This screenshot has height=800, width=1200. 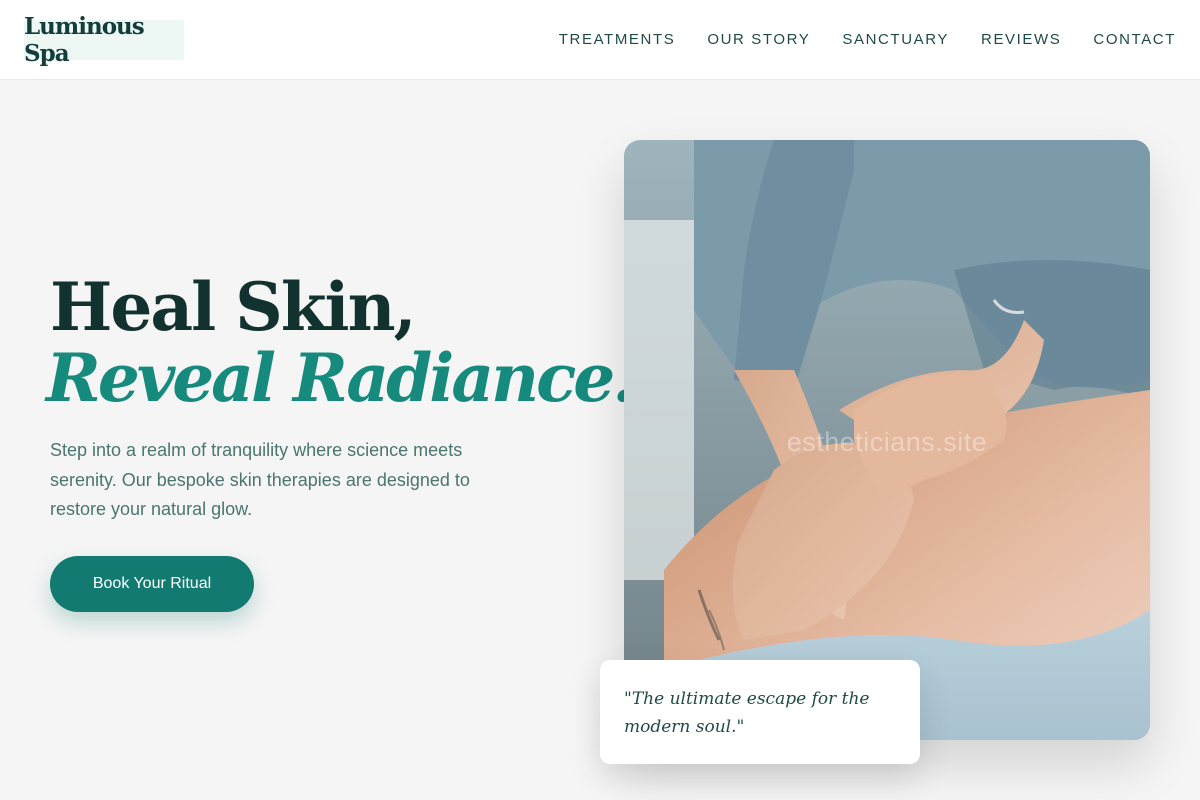 I want to click on book-ritual-button: Book Your Ritual, so click(x=152, y=584).